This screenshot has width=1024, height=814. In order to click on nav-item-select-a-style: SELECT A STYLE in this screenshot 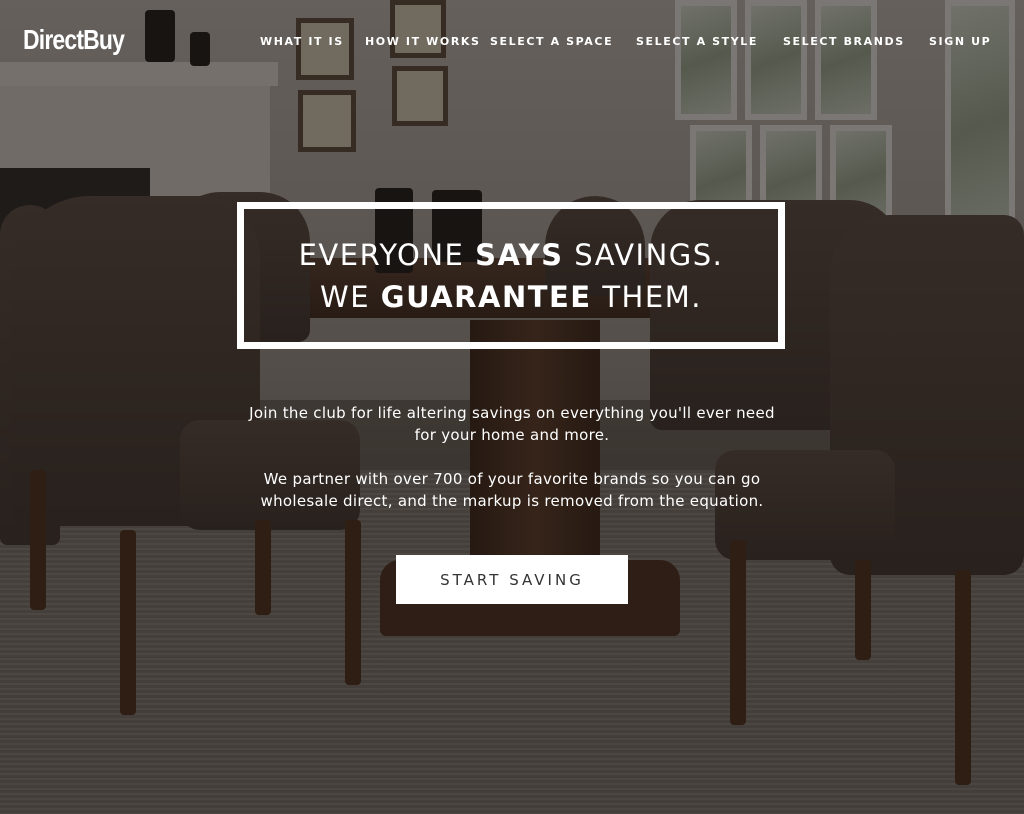, I will do `click(697, 42)`.